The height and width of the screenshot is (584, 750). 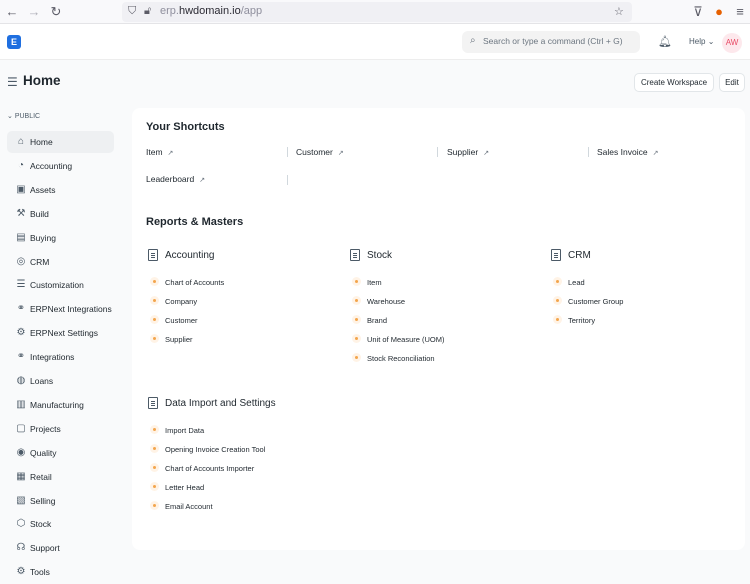 I want to click on notification-bell-icon: 🔔︎, so click(x=665, y=41).